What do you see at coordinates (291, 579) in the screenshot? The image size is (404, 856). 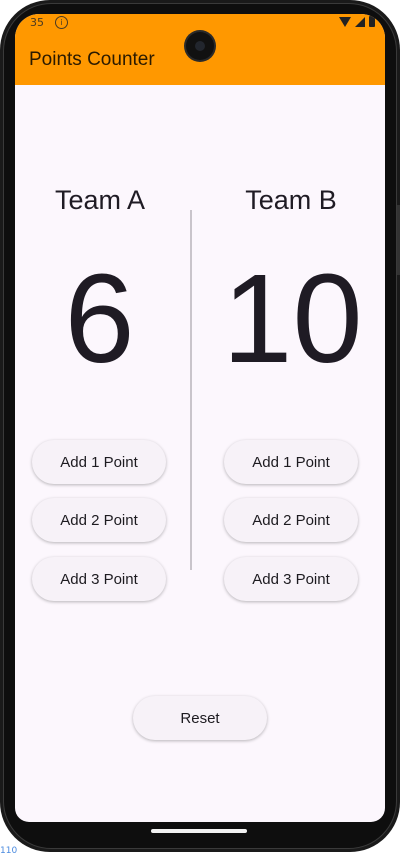 I see `team-b-add-3-button: Add 3 Point` at bounding box center [291, 579].